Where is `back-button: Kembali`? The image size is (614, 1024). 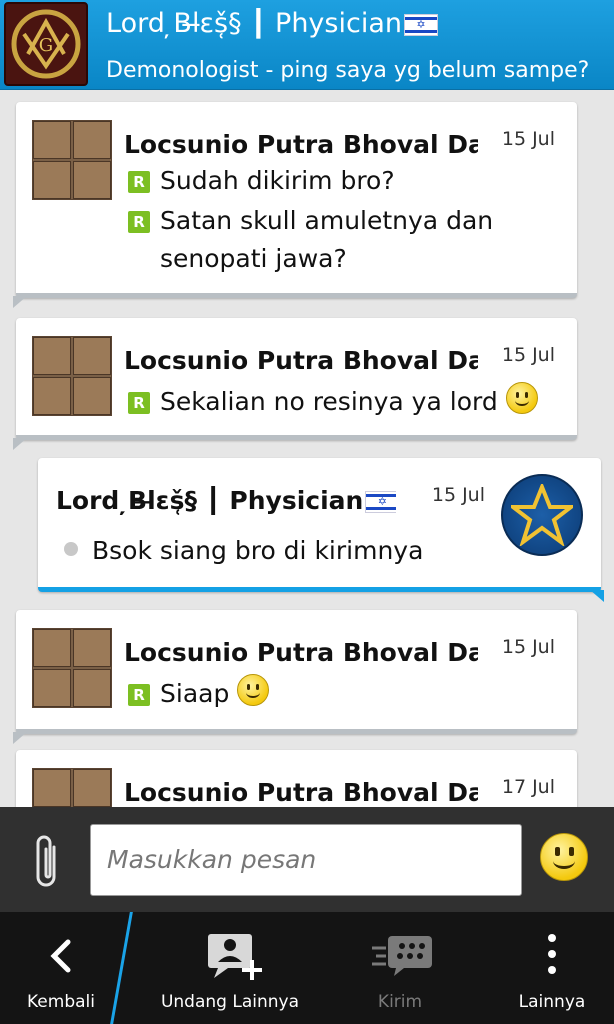 back-button: Kembali is located at coordinates (61, 968).